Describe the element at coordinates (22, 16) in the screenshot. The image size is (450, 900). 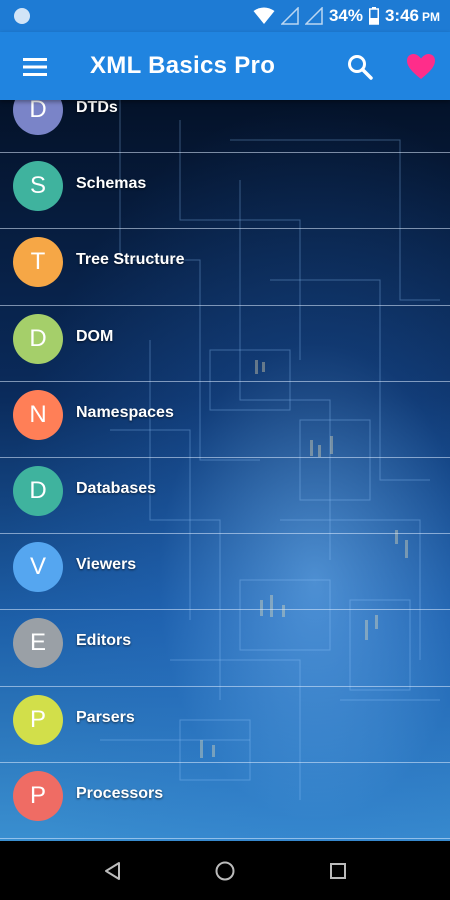
I see `notification-icon` at that location.